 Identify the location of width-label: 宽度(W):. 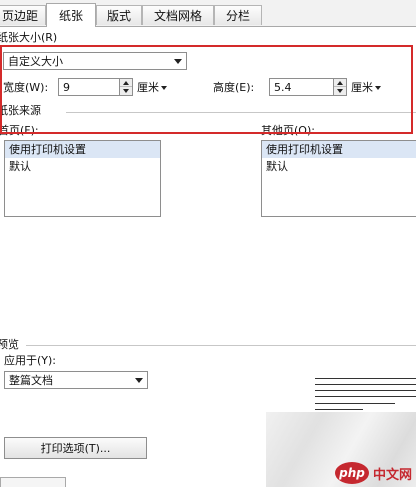
(26, 87).